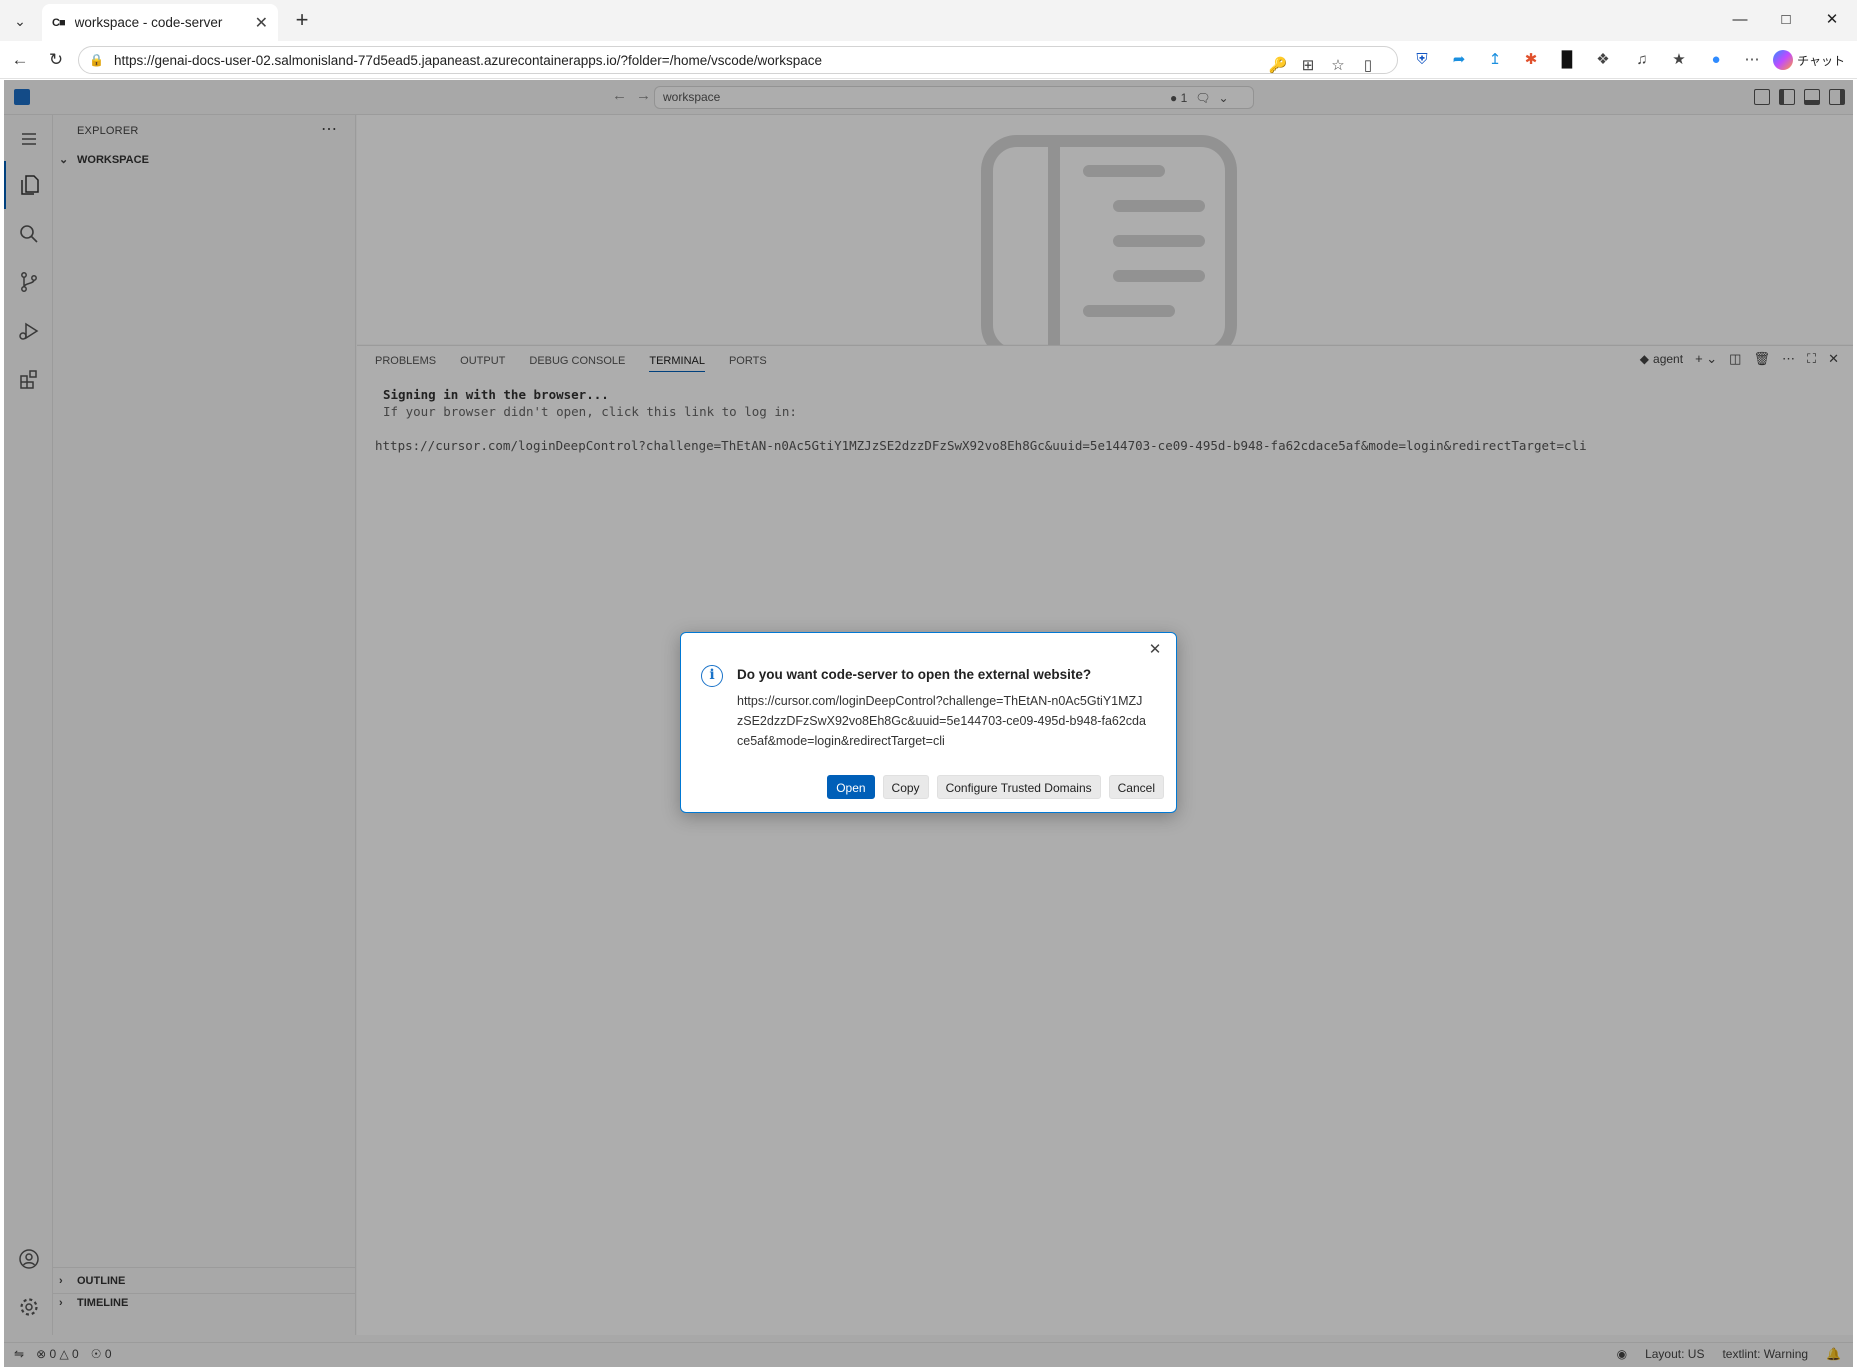  What do you see at coordinates (1832, 20) in the screenshot?
I see `window-close-icon: ✕` at bounding box center [1832, 20].